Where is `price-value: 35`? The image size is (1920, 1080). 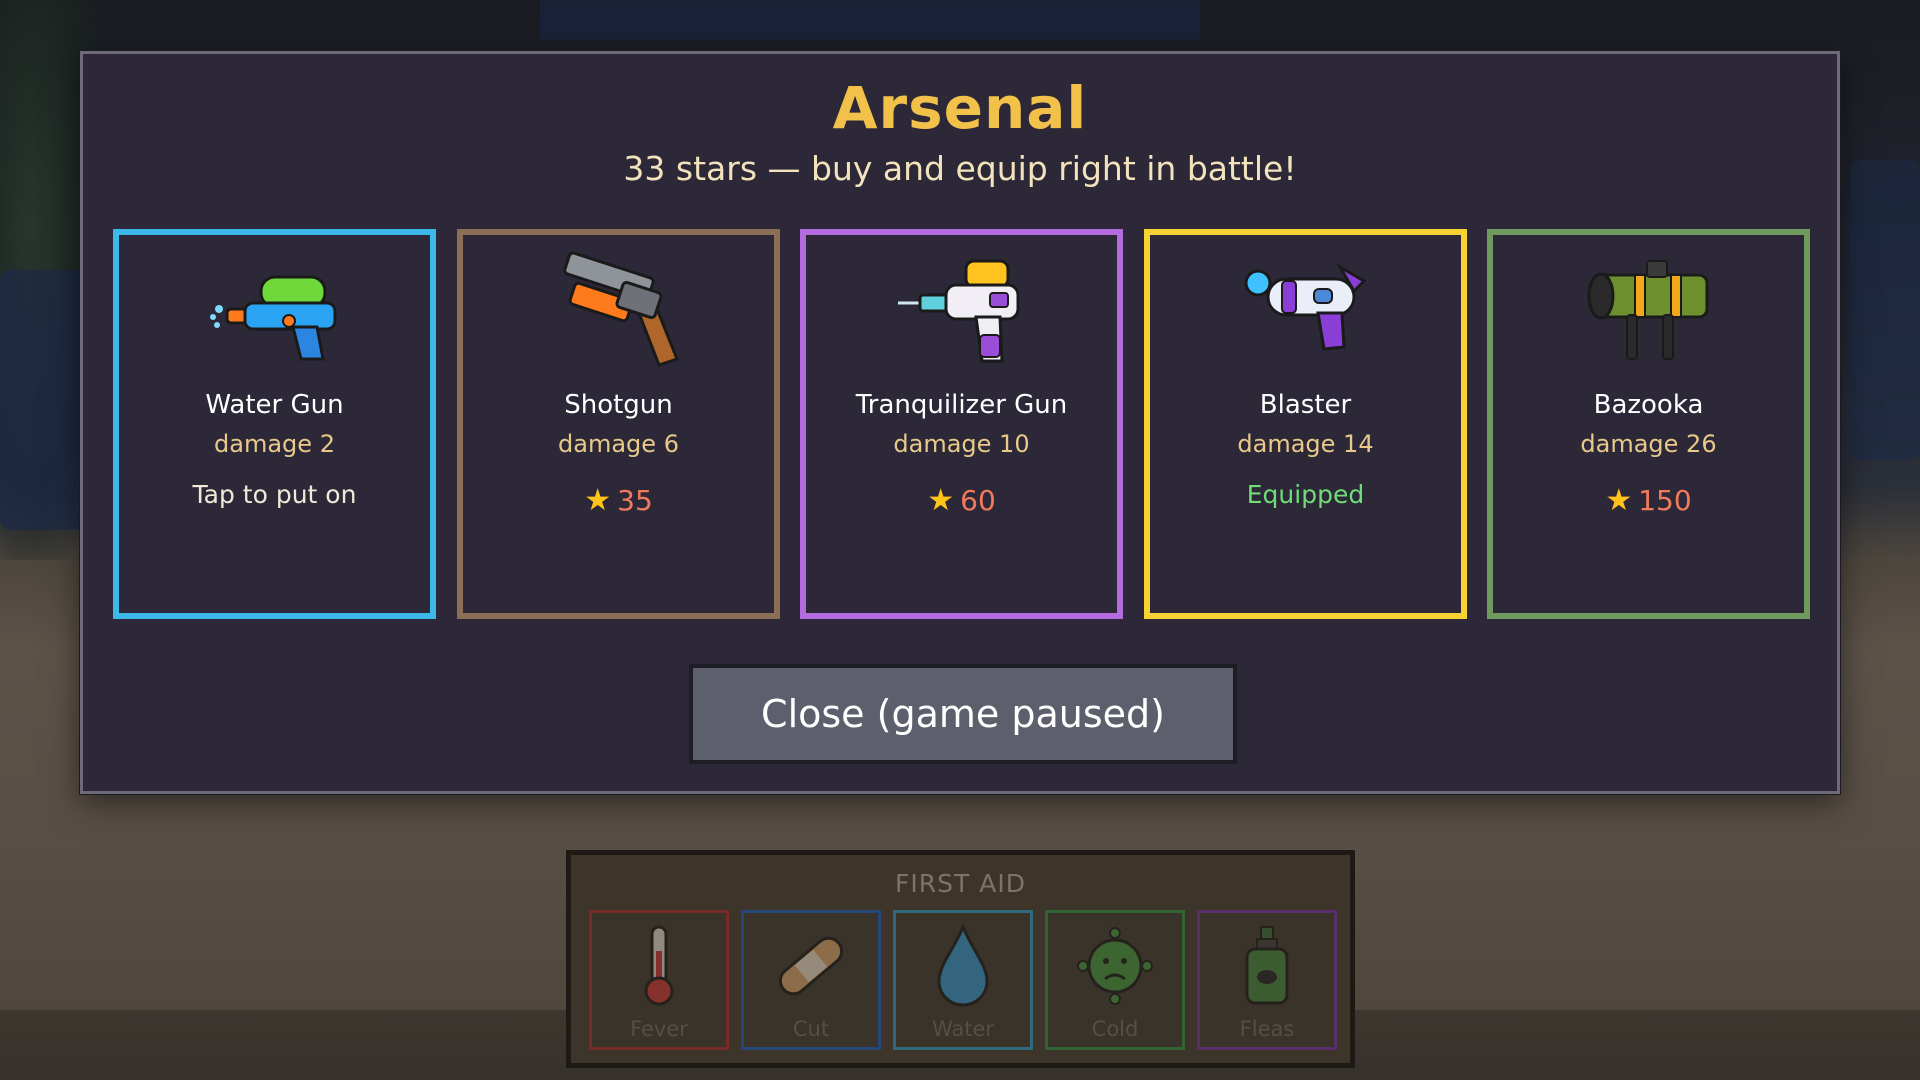
price-value: 35 is located at coordinates (635, 500).